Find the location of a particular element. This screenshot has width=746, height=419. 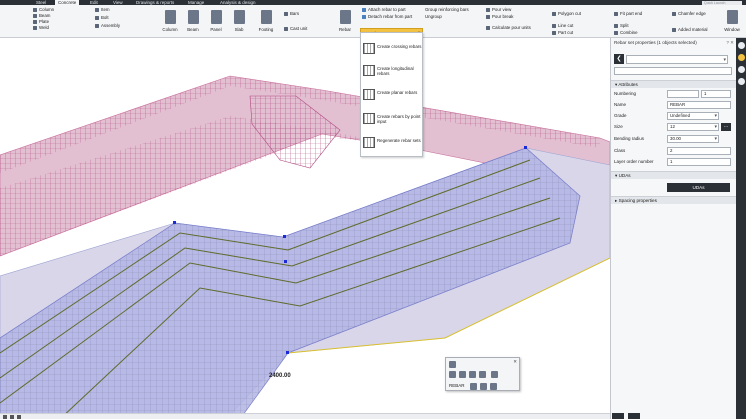

attach-rebar-button: Attach rebar to part is located at coordinates (384, 9).